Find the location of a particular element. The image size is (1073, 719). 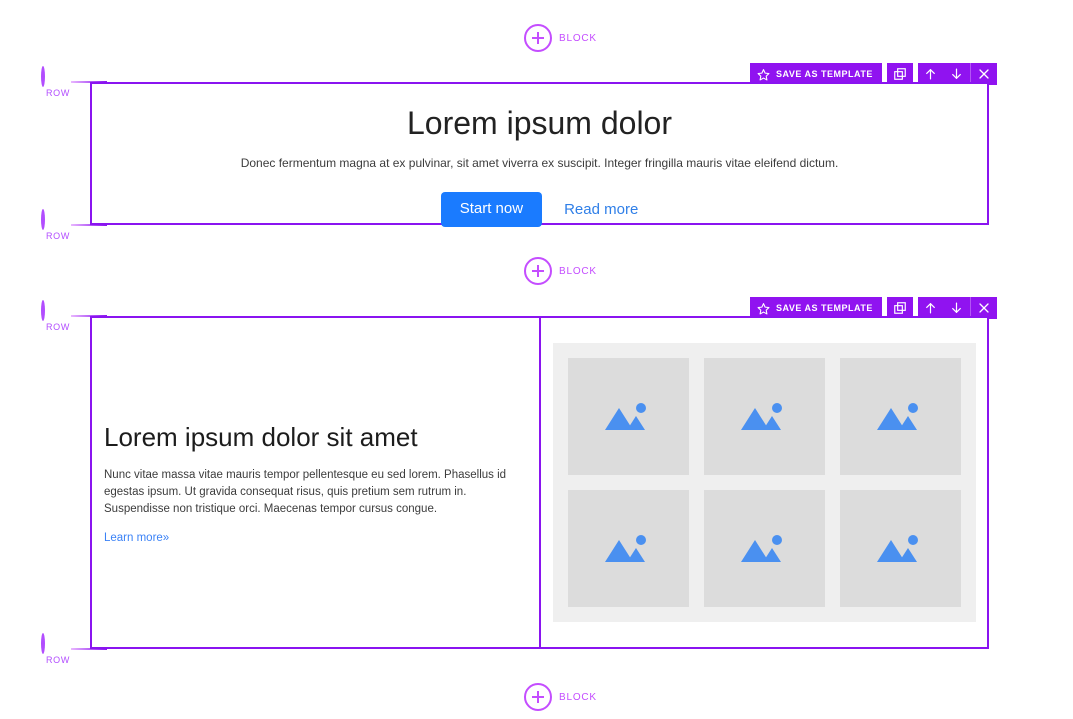

add-block-button-bottom: BLOCK is located at coordinates (560, 697).